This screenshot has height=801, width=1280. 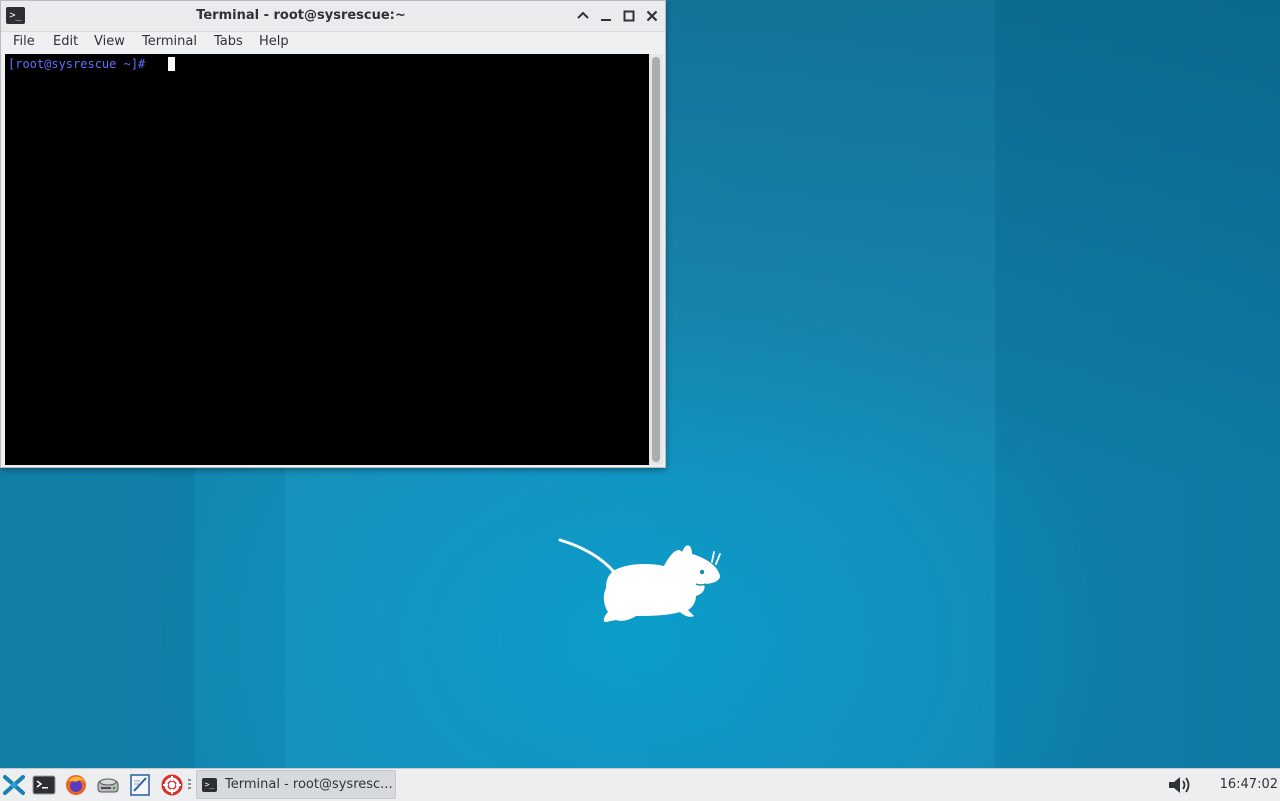 What do you see at coordinates (108, 785) in the screenshot?
I see `disk-icon` at bounding box center [108, 785].